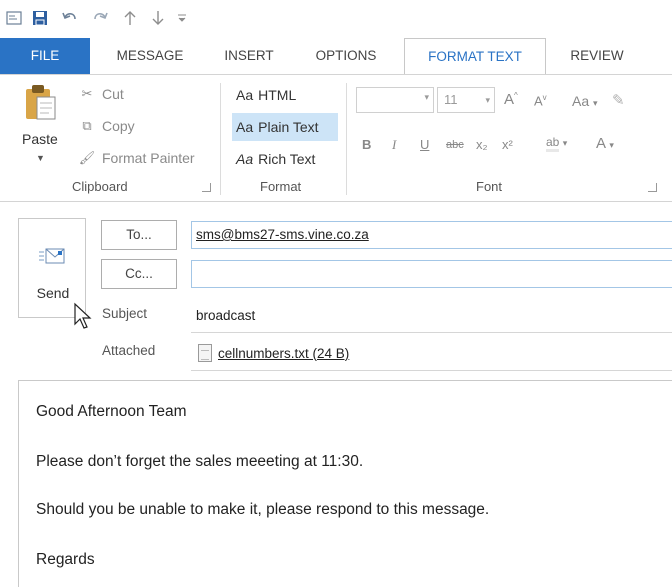  I want to click on format-painter-label: Format Painter, so click(148, 158).